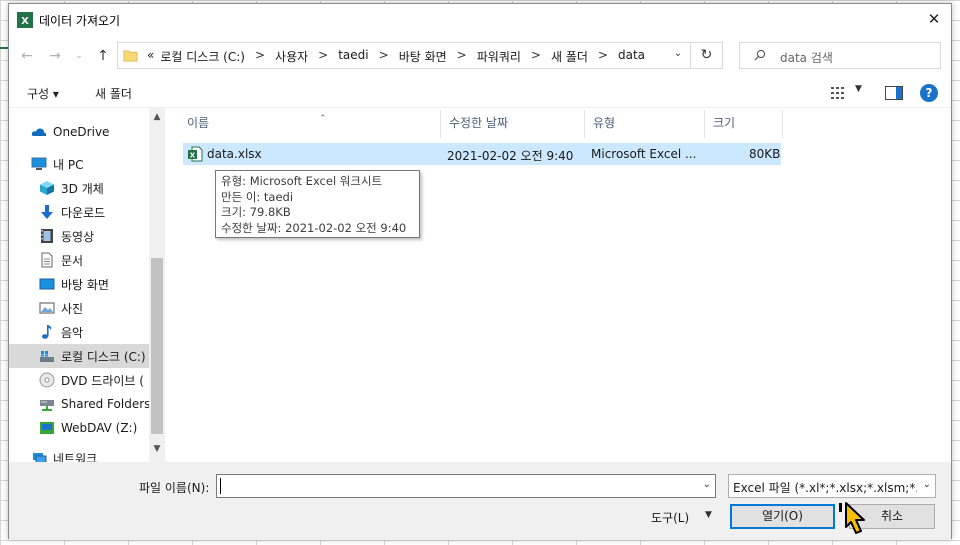 The image size is (960, 545). I want to click on sidebar-item-downloads: 다운로드, so click(102, 212).